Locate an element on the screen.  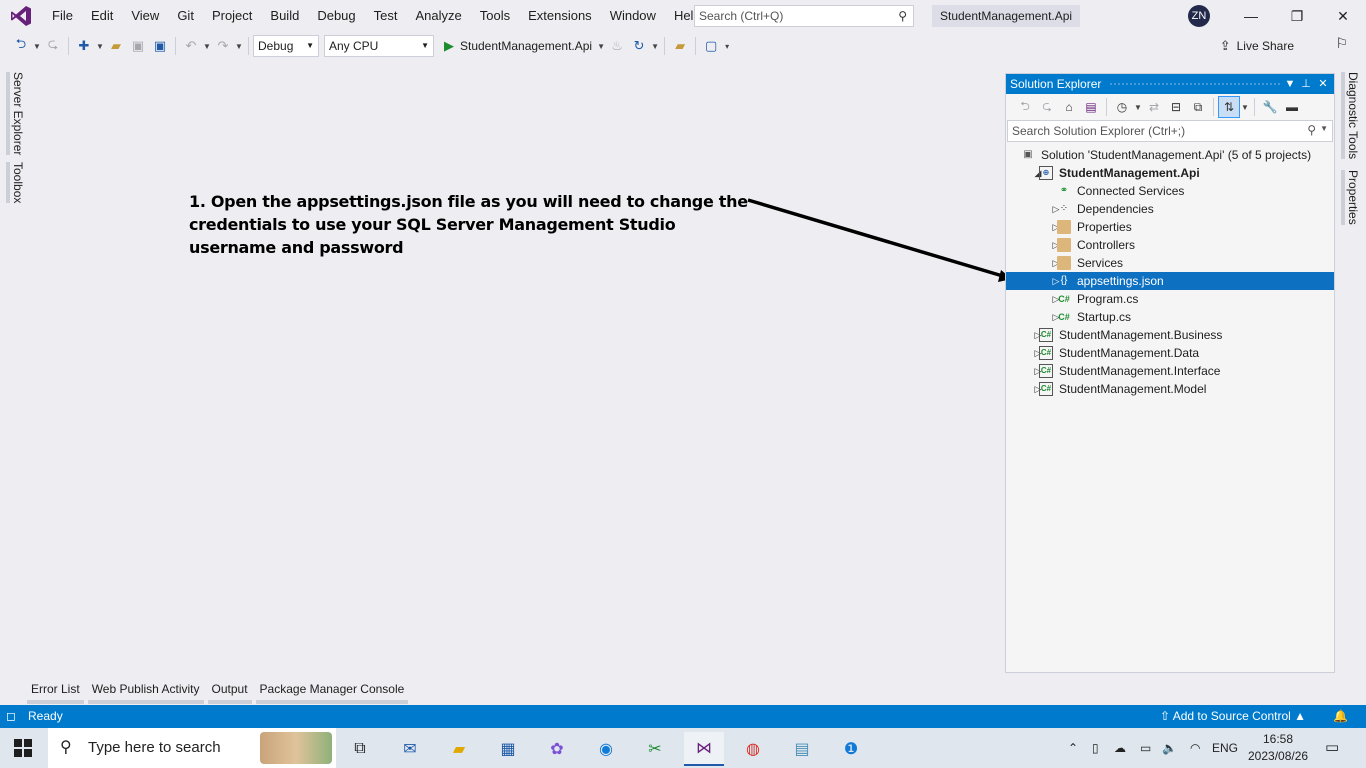
menu-item-view: View is located at coordinates (145, 16).